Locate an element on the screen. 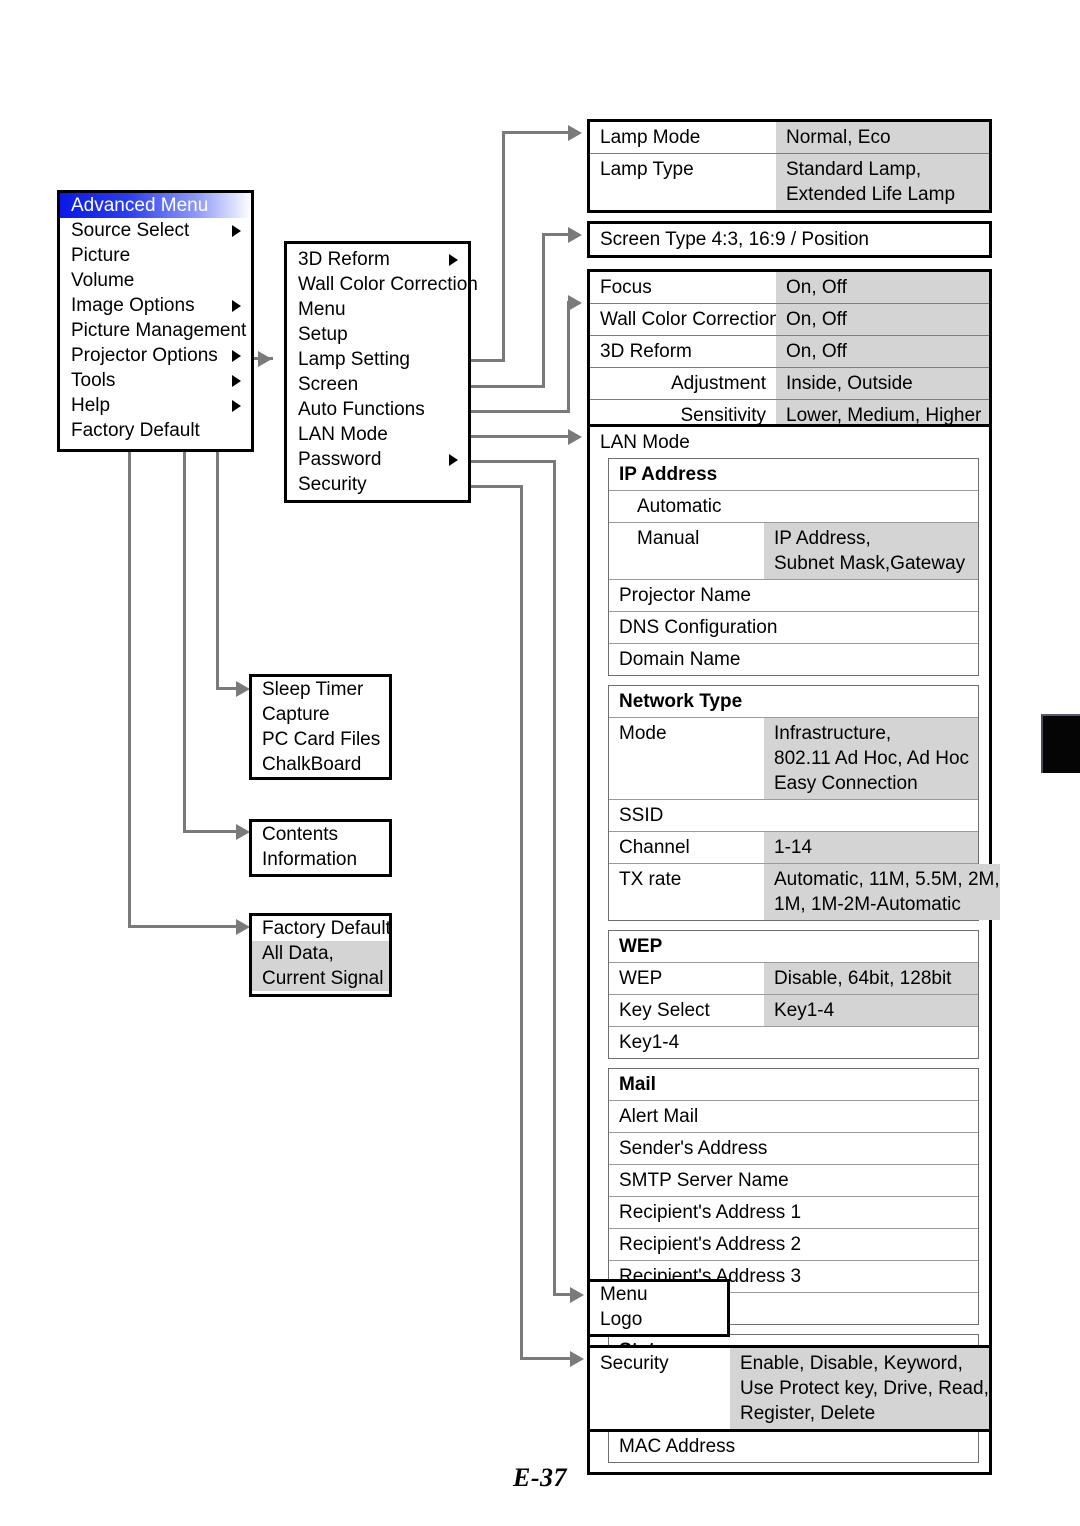  table-row: Alert Mail is located at coordinates (793, 1117).